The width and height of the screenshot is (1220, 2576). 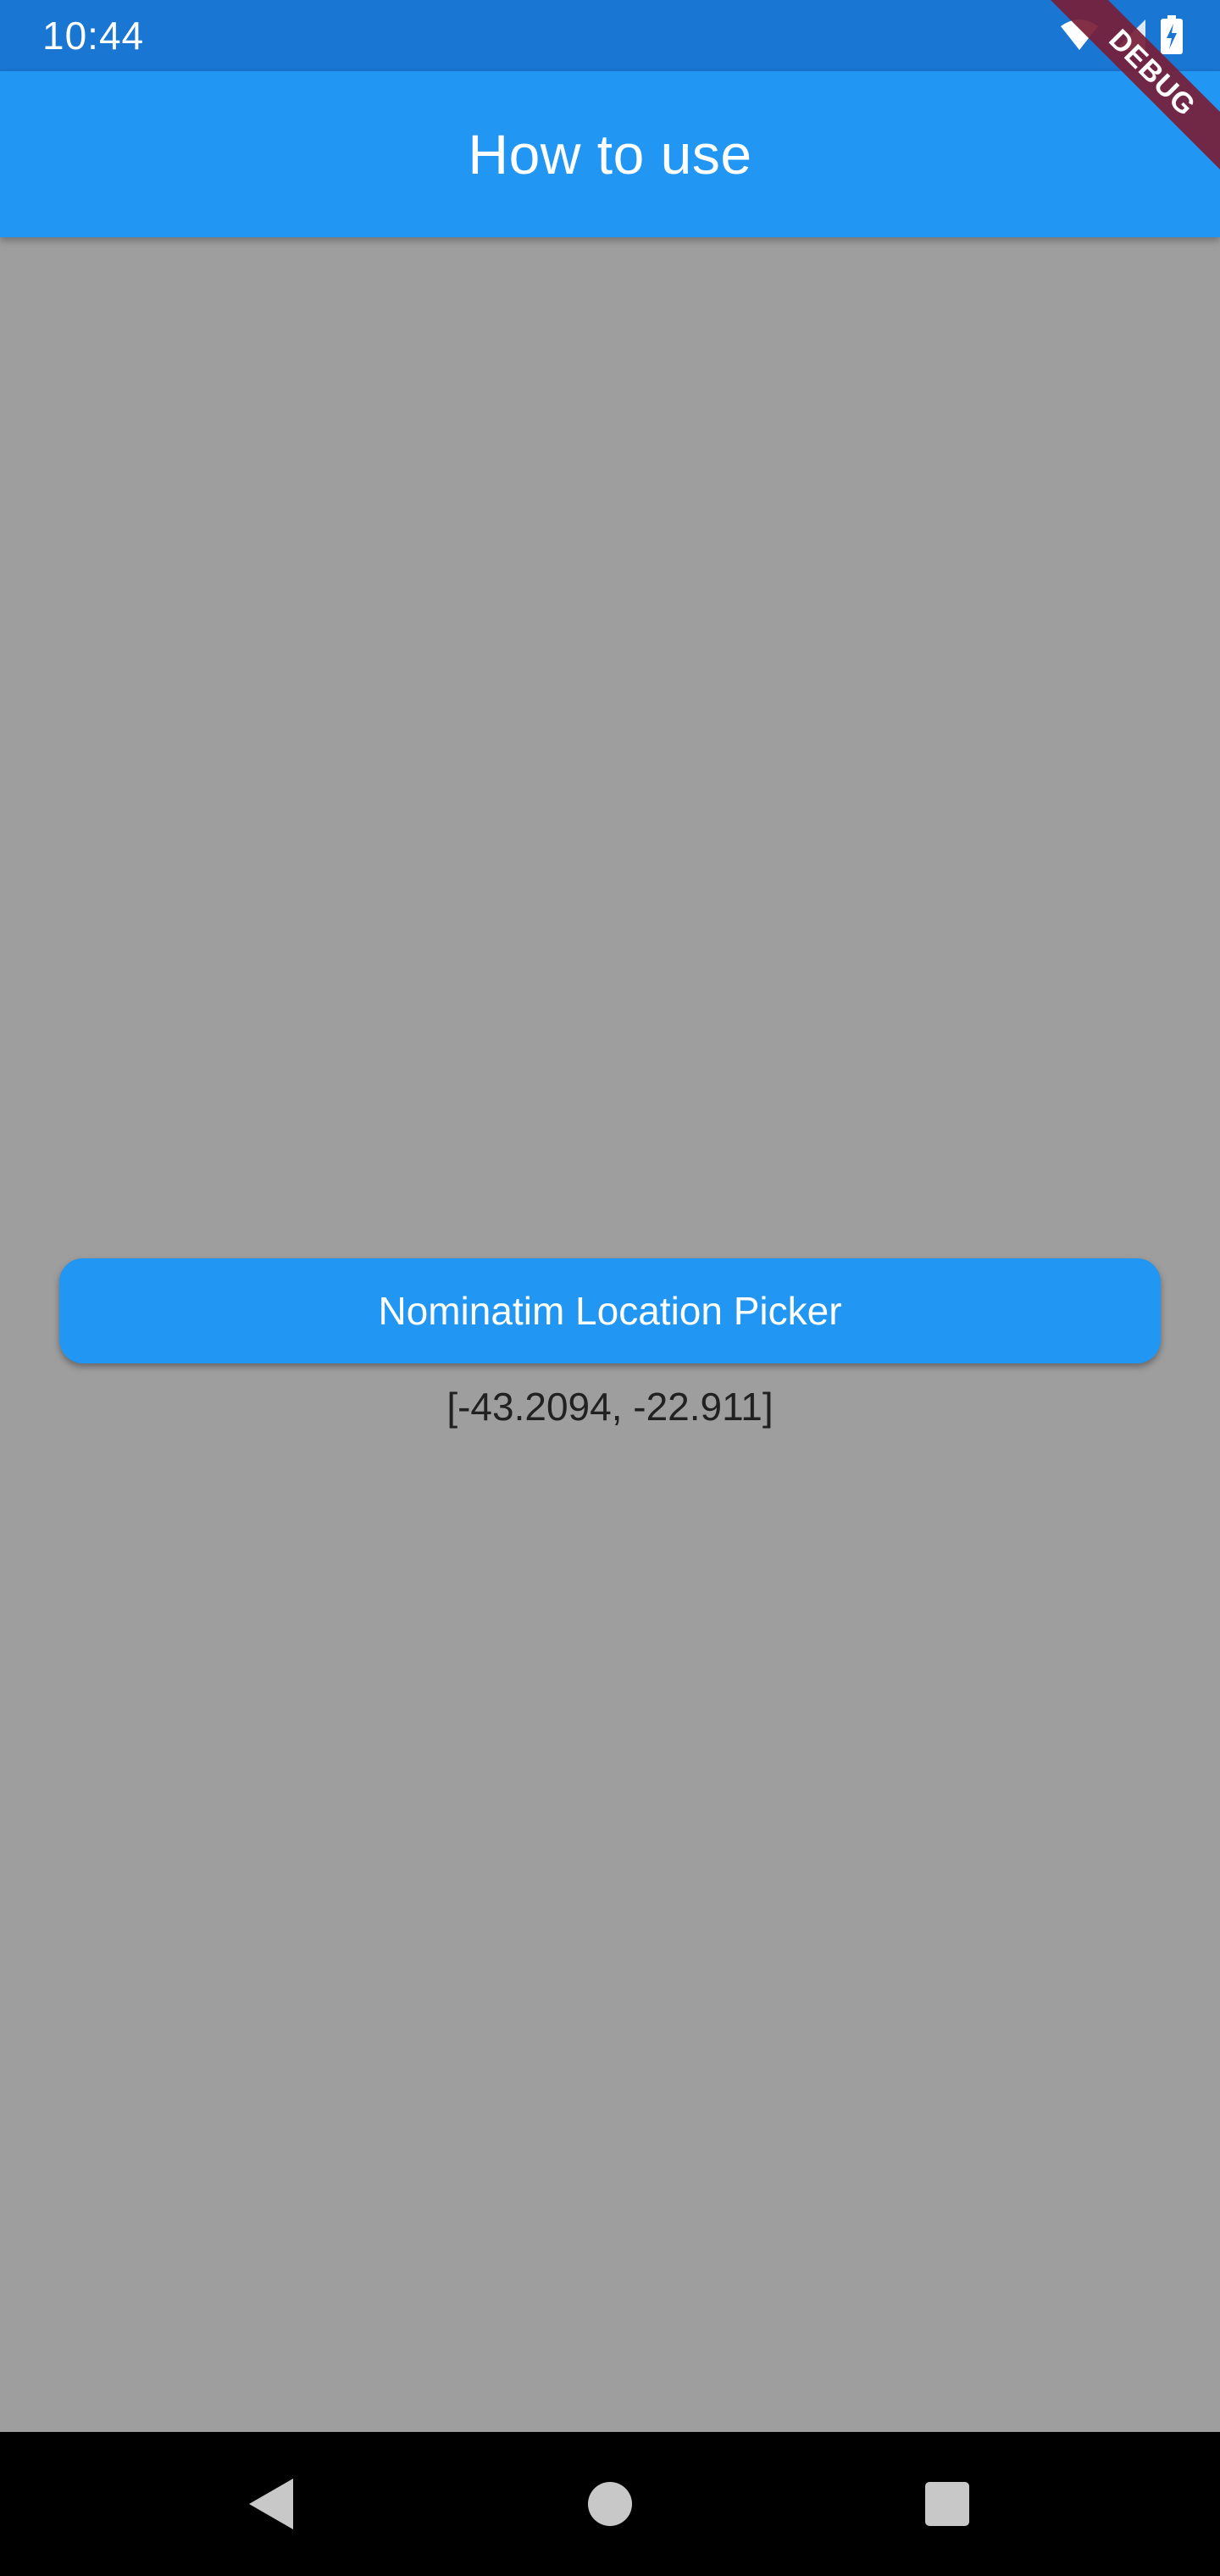 What do you see at coordinates (610, 35) in the screenshot?
I see `status-bar: 10:44` at bounding box center [610, 35].